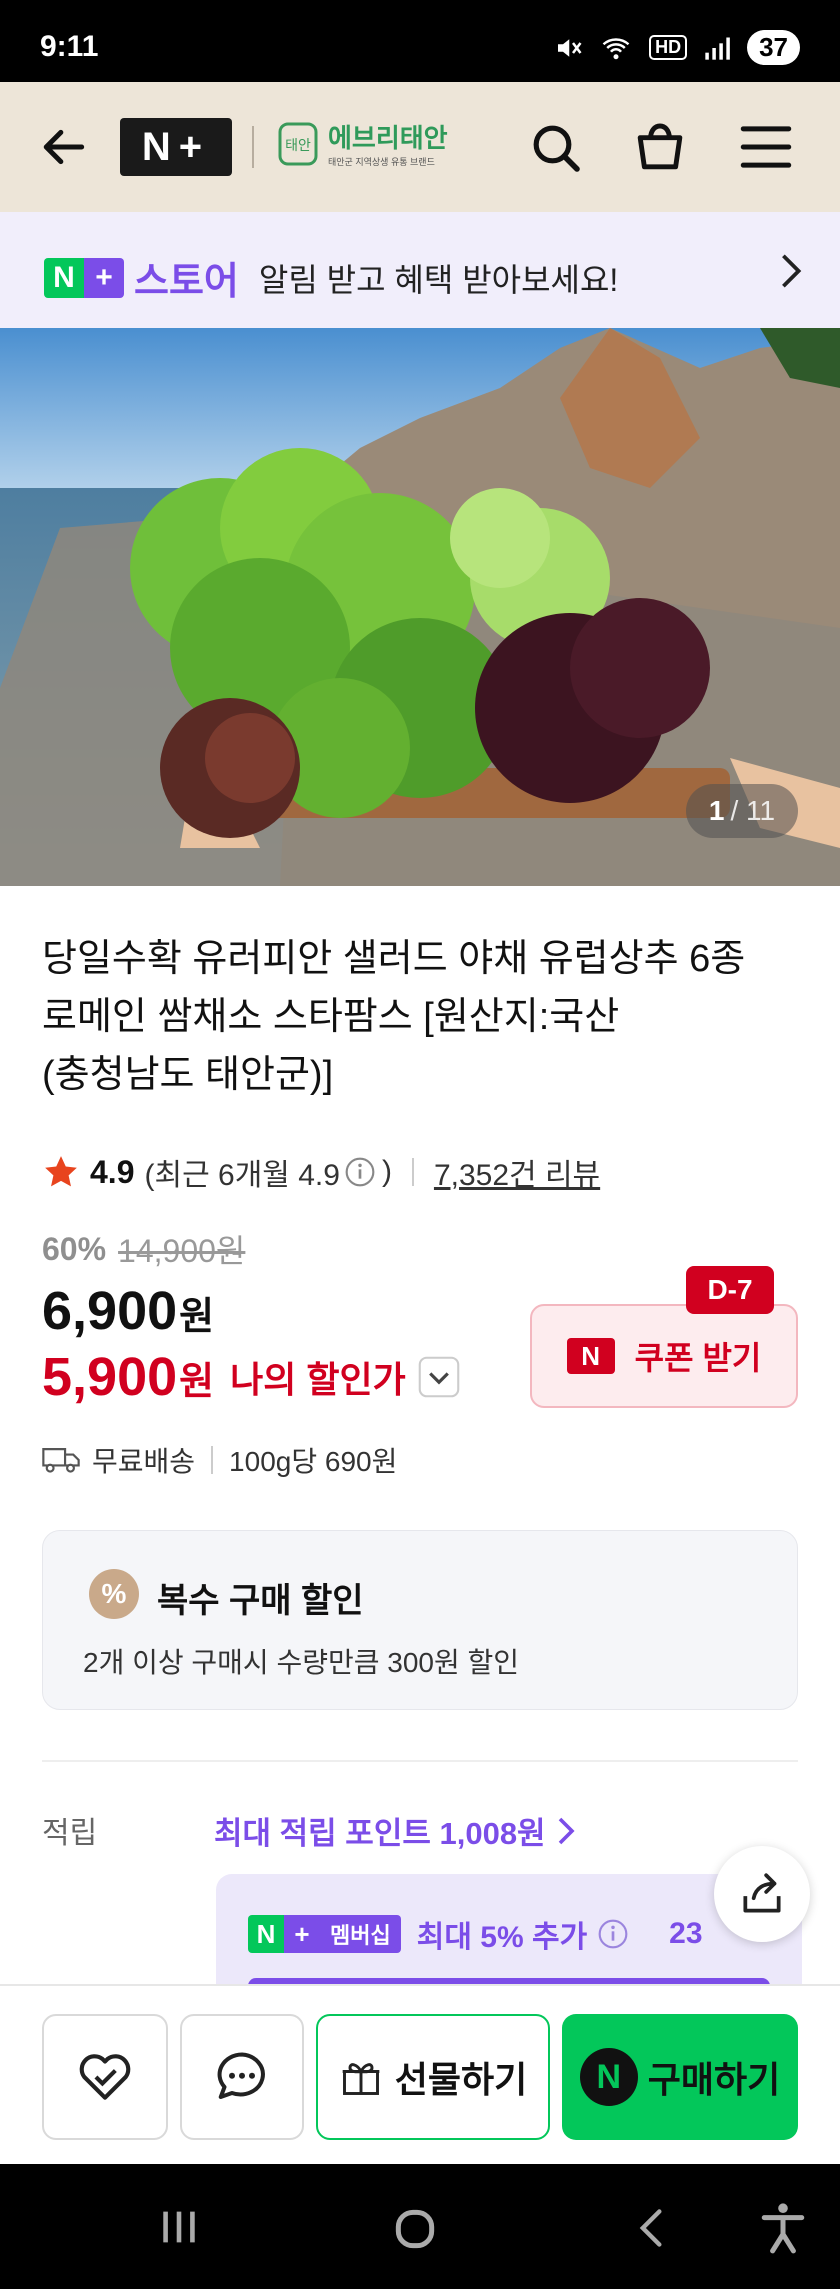 This screenshot has height=2289, width=840. I want to click on rating-row: 4.9 (최근 6개월 4.9 ) 7,352건 리뷰, so click(321, 1172).